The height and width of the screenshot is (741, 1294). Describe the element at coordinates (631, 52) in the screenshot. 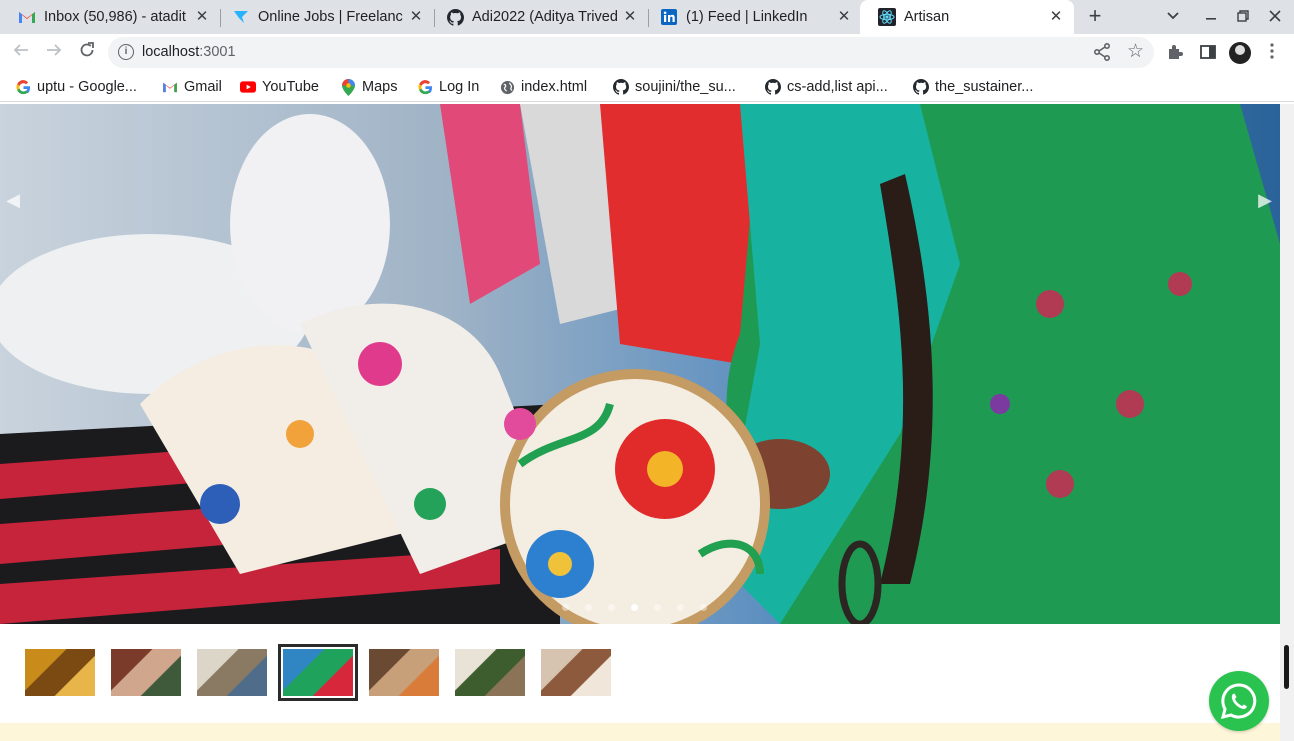

I see `address-bar: i localhost:3001 ☆` at that location.